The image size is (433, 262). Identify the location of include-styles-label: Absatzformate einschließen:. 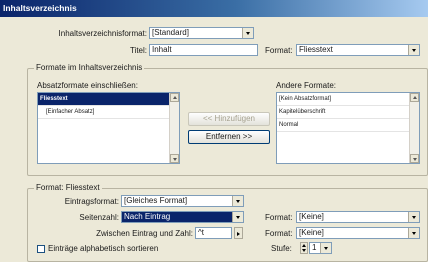
(87, 85).